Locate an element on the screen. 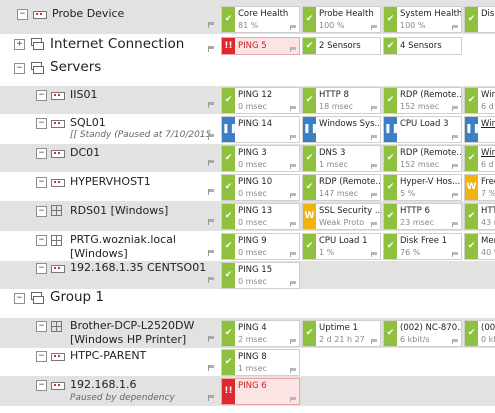 This screenshot has width=495, height=413. group-name: Servers is located at coordinates (75, 67).